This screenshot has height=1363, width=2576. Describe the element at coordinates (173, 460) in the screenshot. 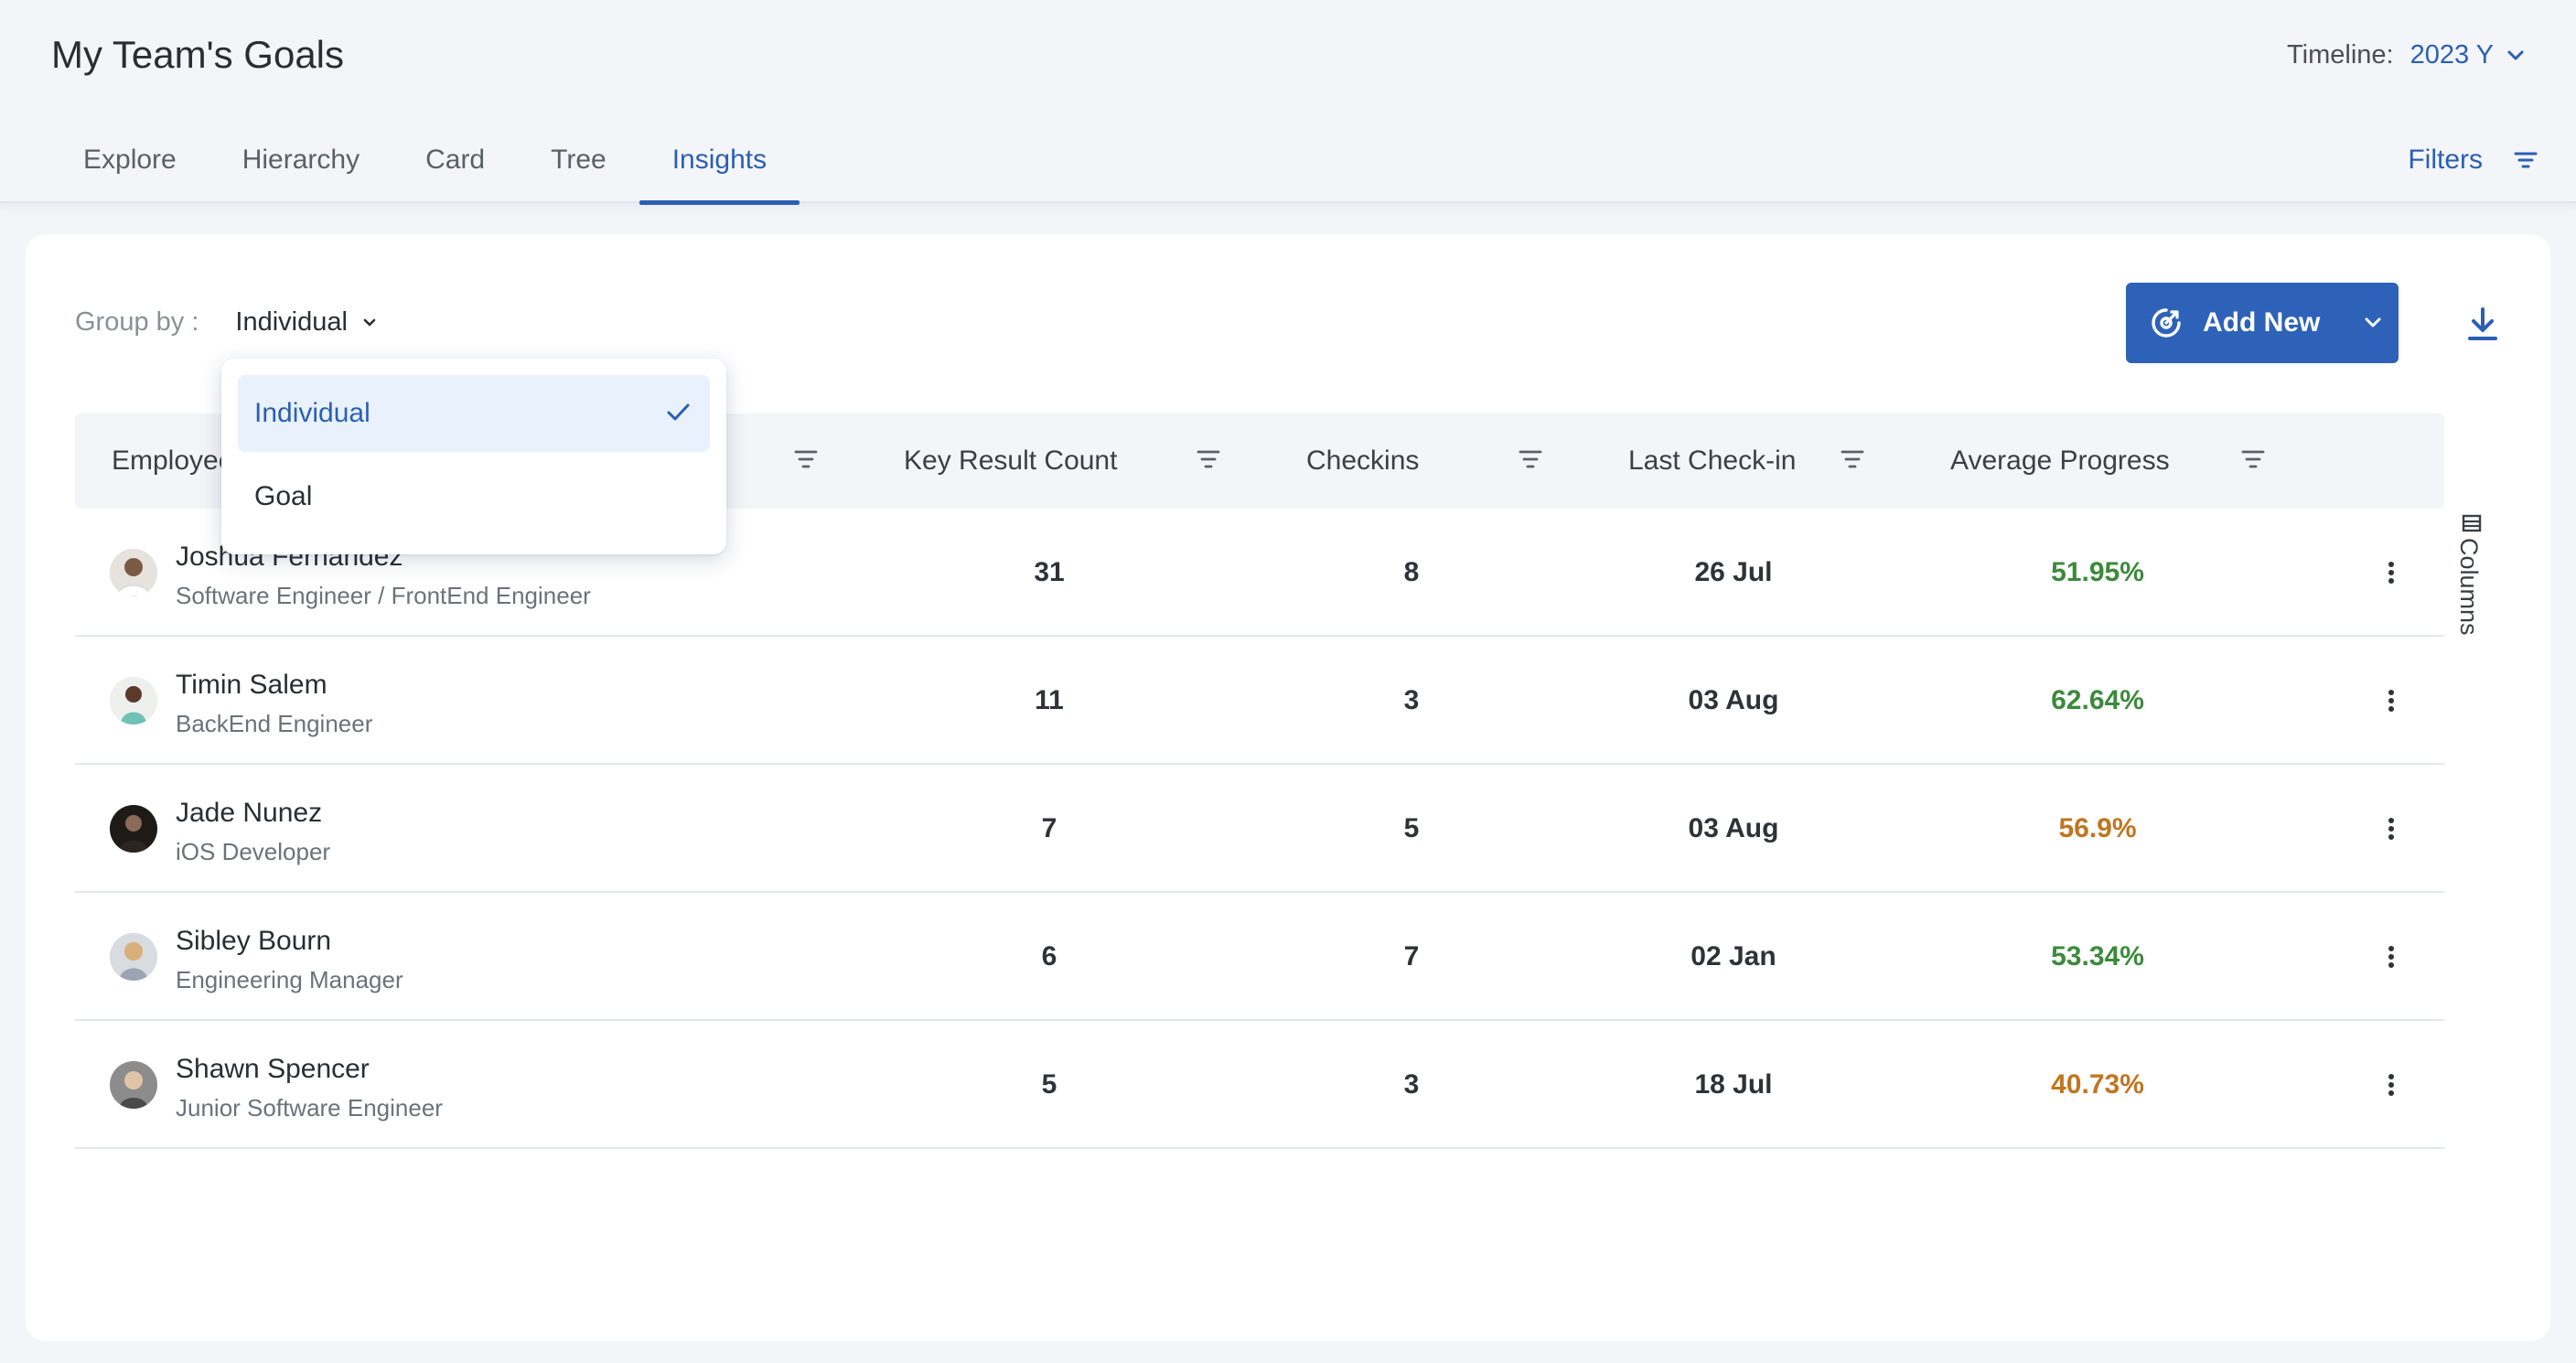

I see `column-header-employee: Employee` at that location.